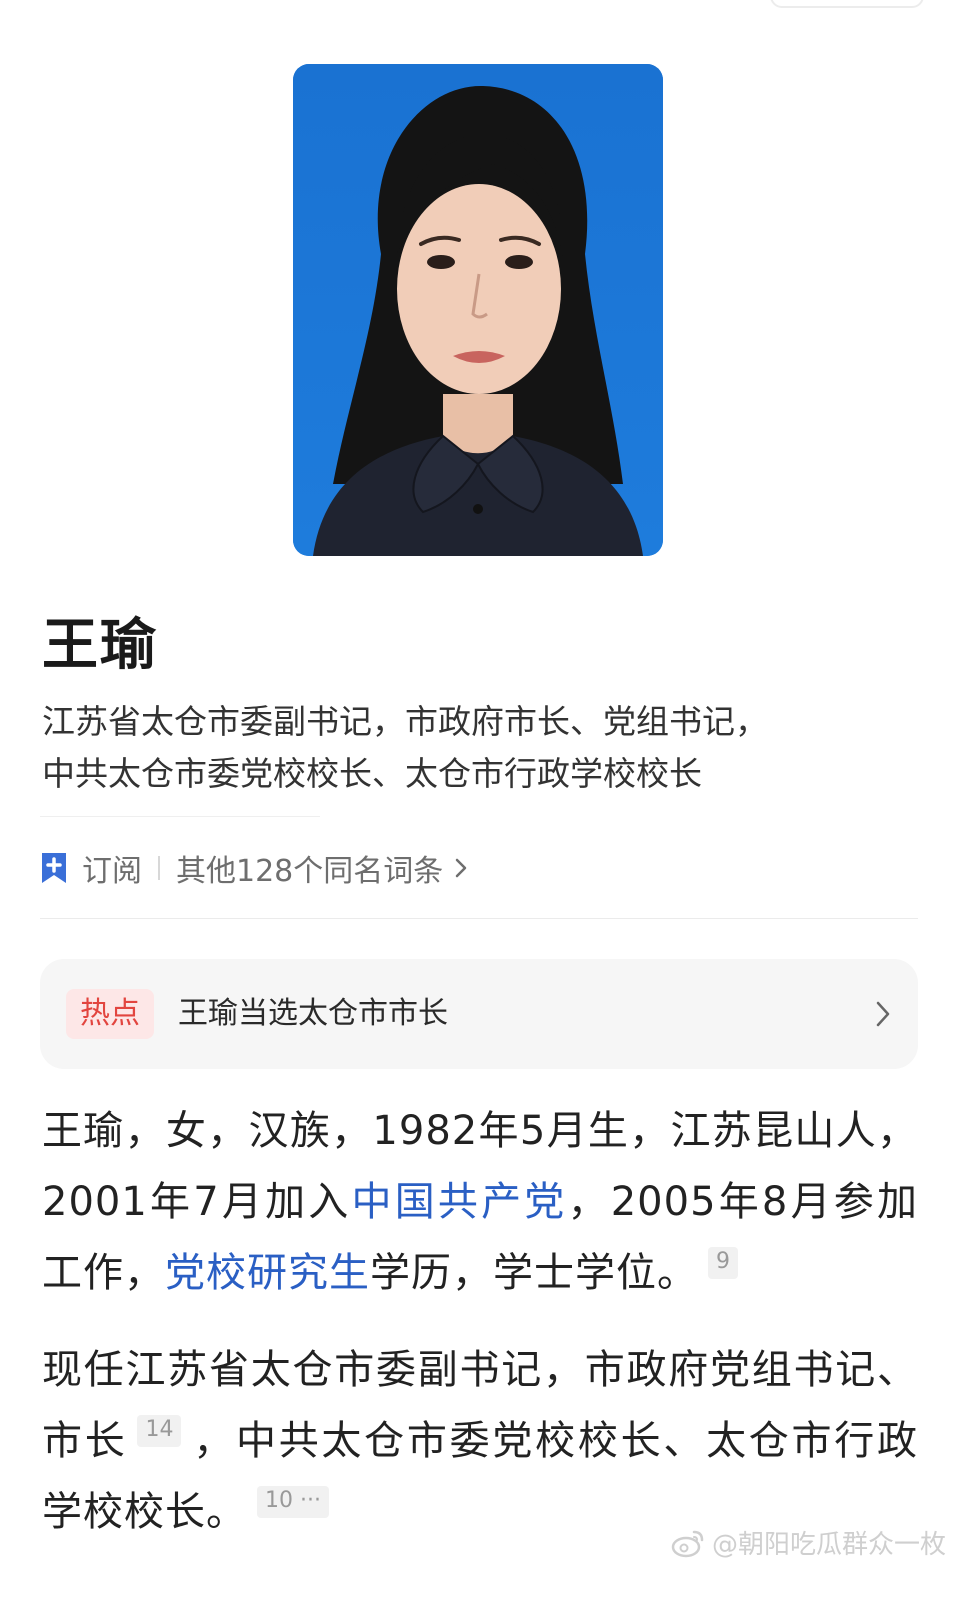 This screenshot has width=974, height=1599. What do you see at coordinates (828, 1545) in the screenshot?
I see `watermark-text: @朝阳吃瓜群众一枚` at bounding box center [828, 1545].